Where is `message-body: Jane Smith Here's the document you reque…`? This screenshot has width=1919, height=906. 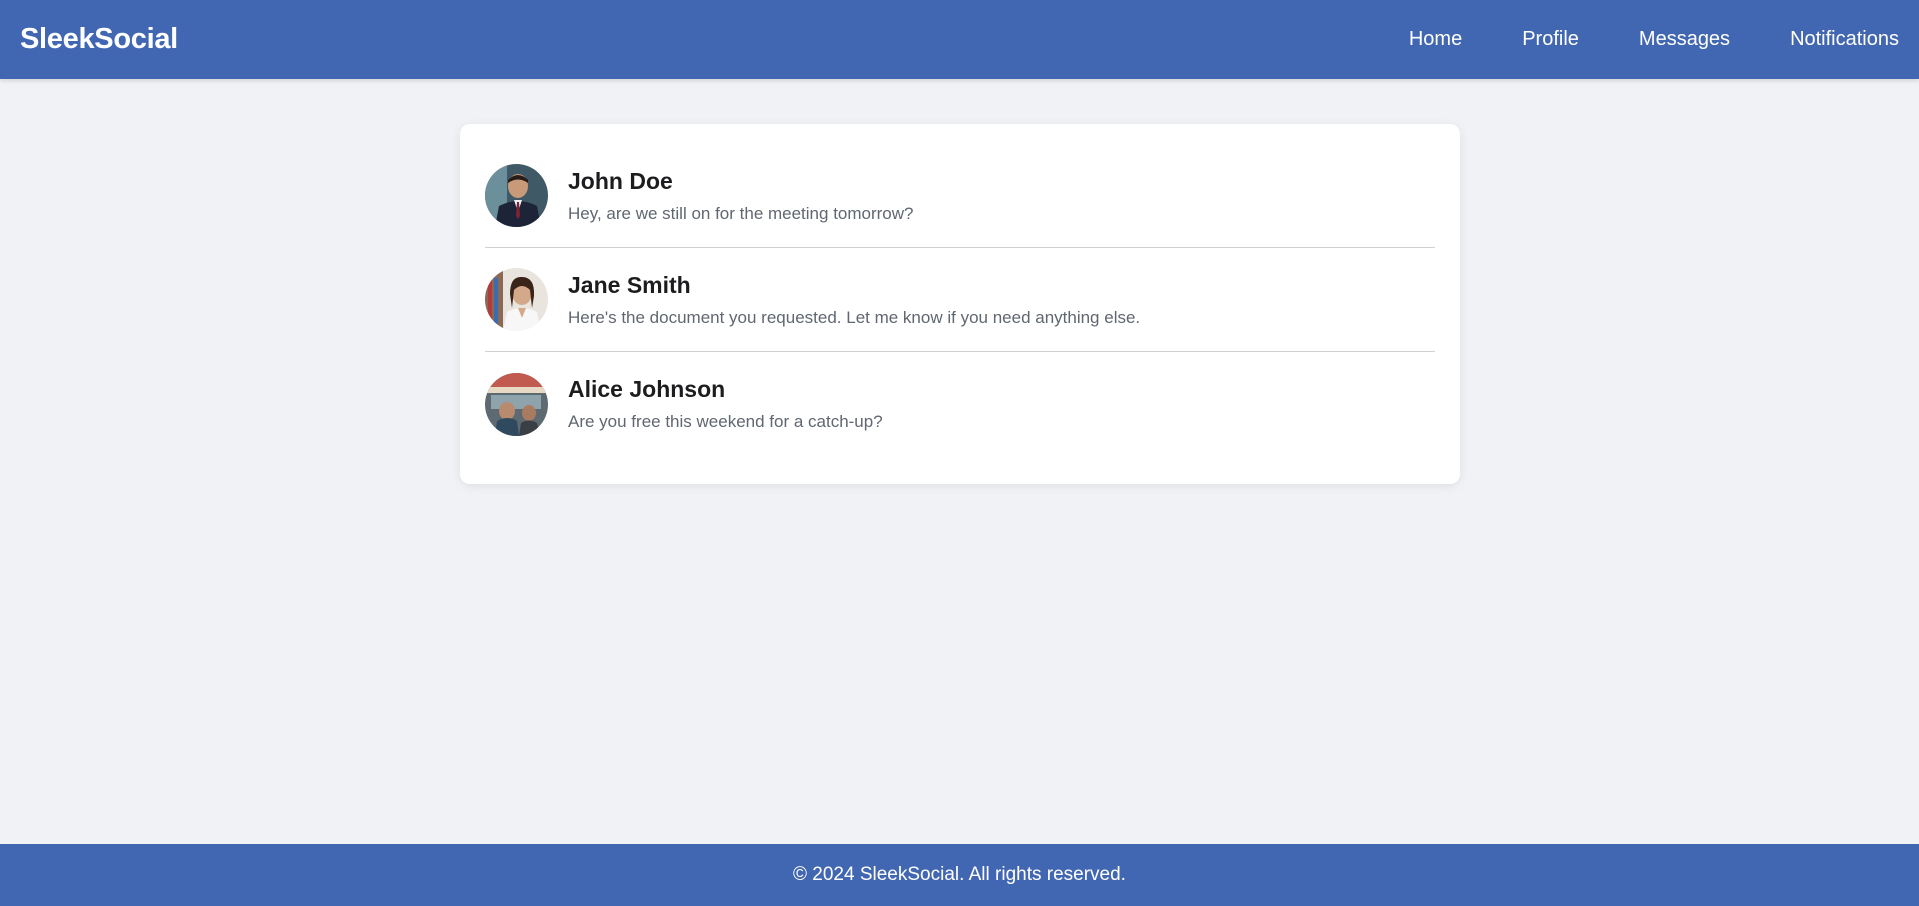
message-body: Jane Smith Here's the document you reque… is located at coordinates (854, 300).